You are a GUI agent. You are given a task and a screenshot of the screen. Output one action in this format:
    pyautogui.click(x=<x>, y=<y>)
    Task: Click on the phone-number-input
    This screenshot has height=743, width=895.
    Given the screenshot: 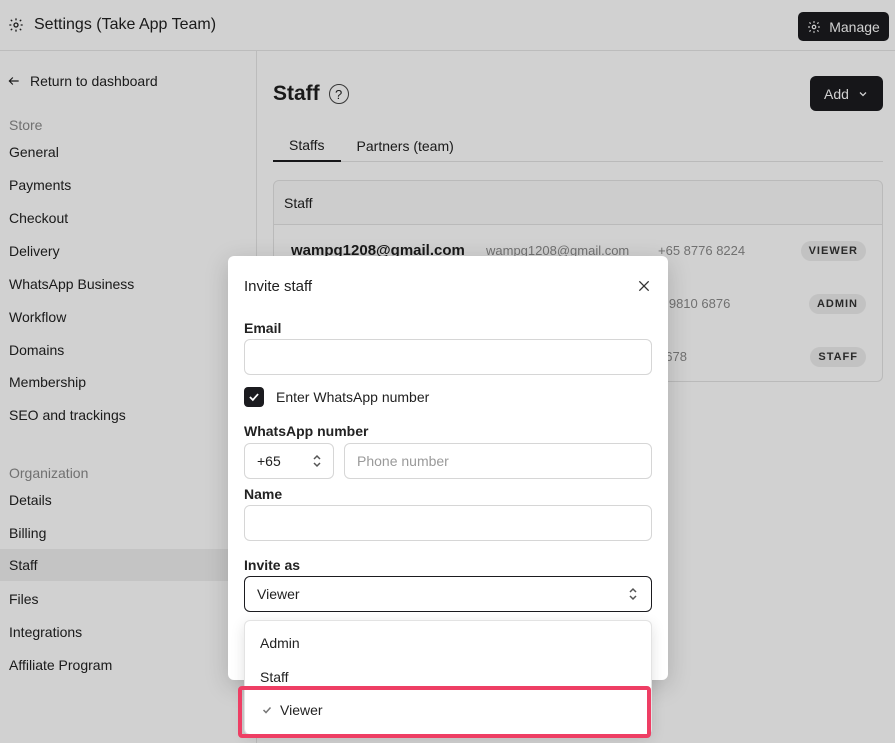 What is the action you would take?
    pyautogui.click(x=498, y=461)
    